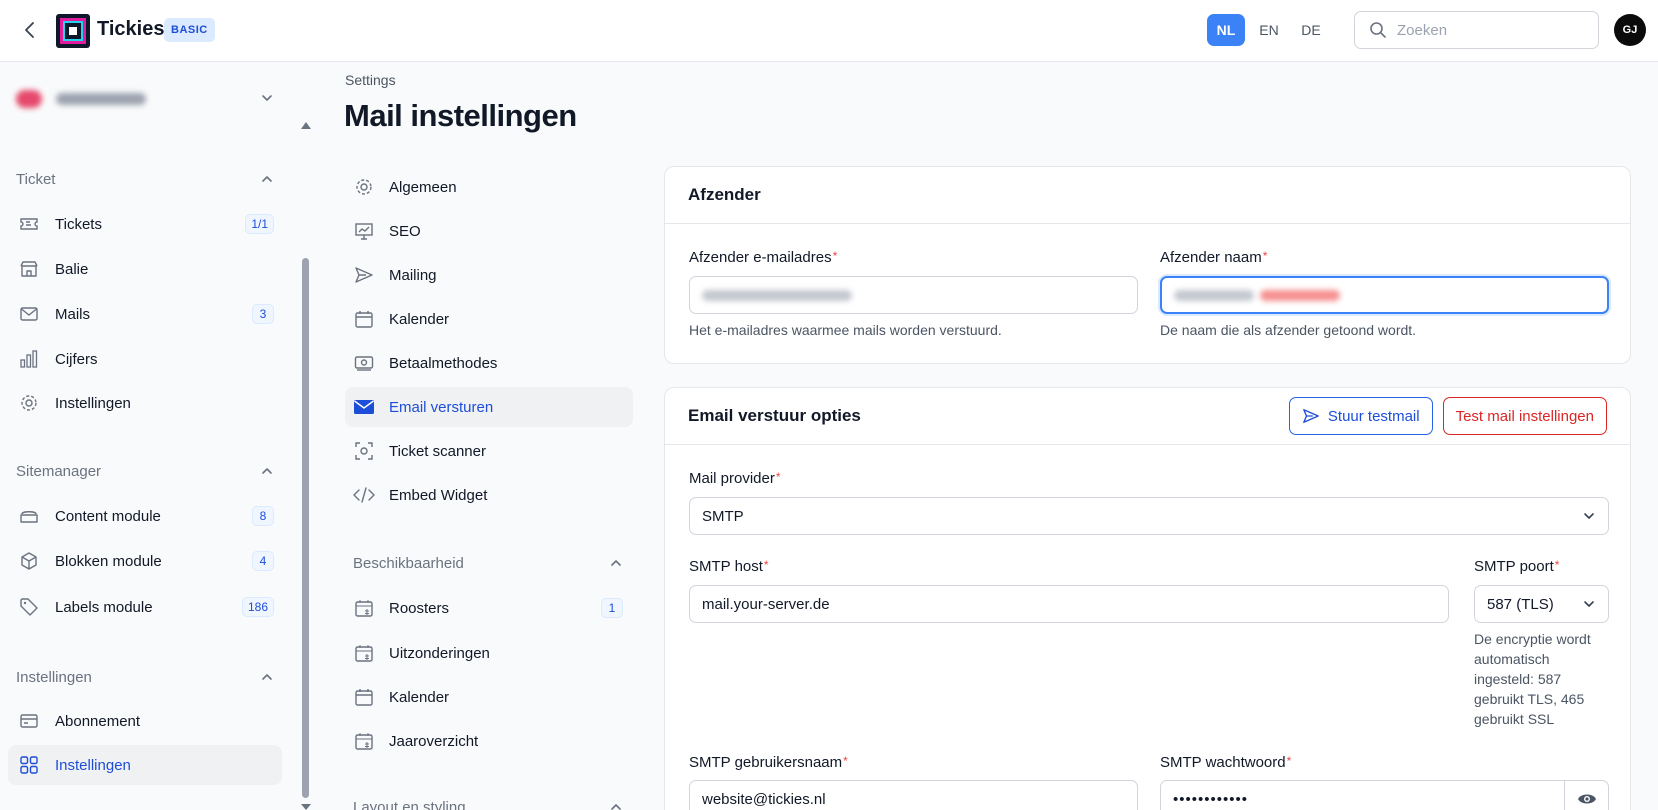 The width and height of the screenshot is (1658, 810). I want to click on test-mail-settings-button: Test mail instellingen, so click(1524, 416).